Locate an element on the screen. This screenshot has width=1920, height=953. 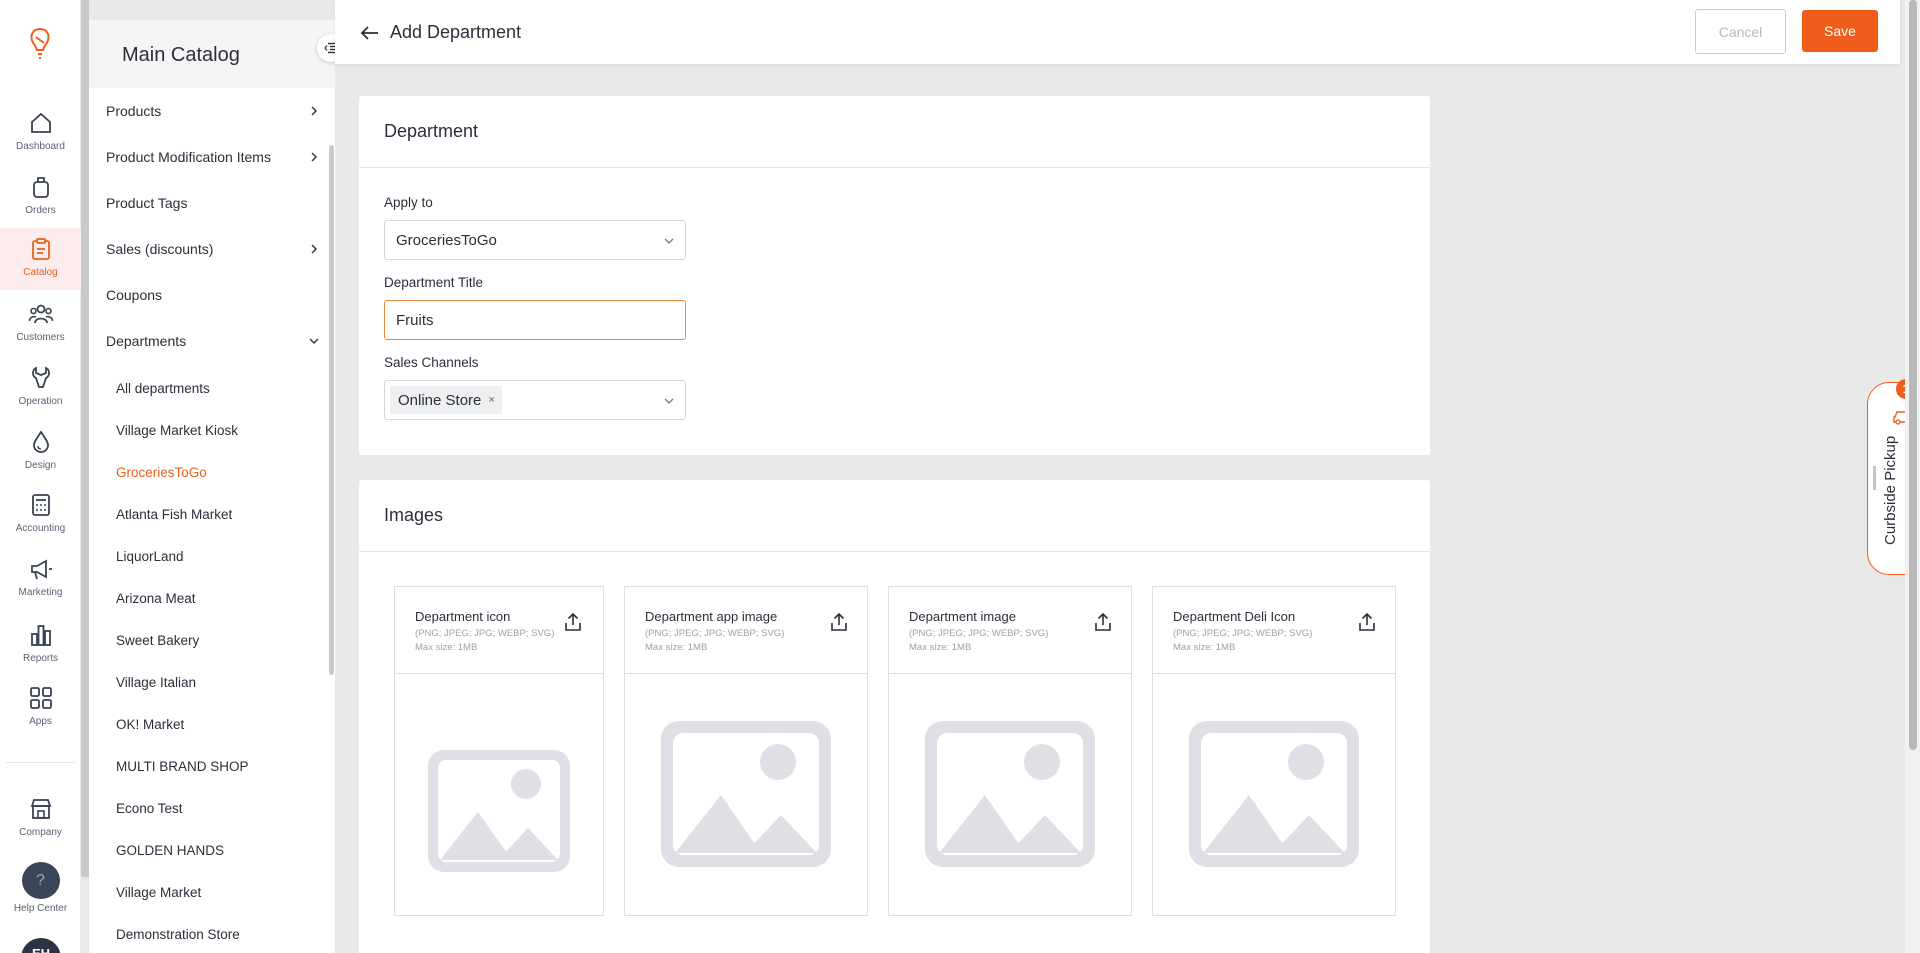
department-item: Village Market is located at coordinates (158, 893).